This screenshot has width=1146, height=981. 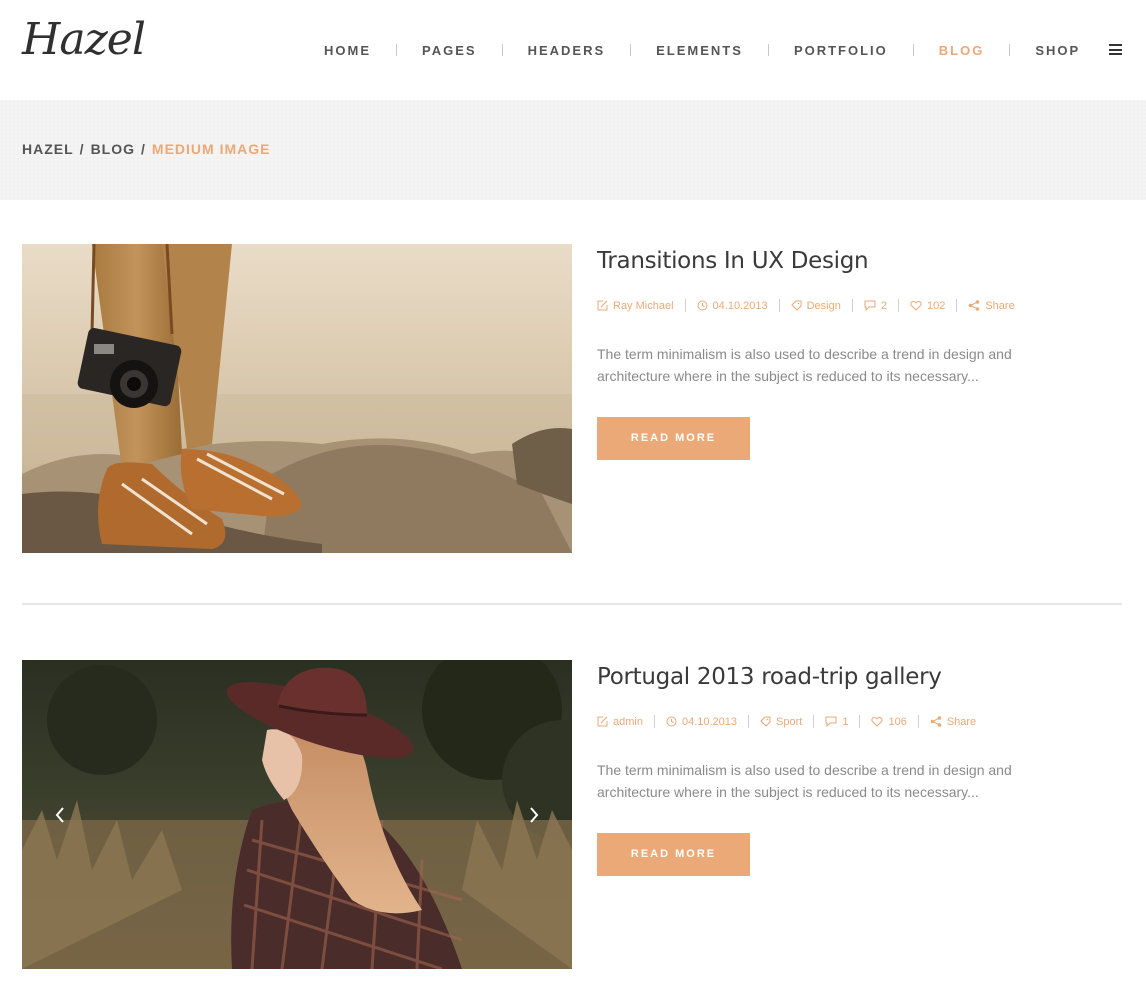 I want to click on meta-category: Sport, so click(x=781, y=722).